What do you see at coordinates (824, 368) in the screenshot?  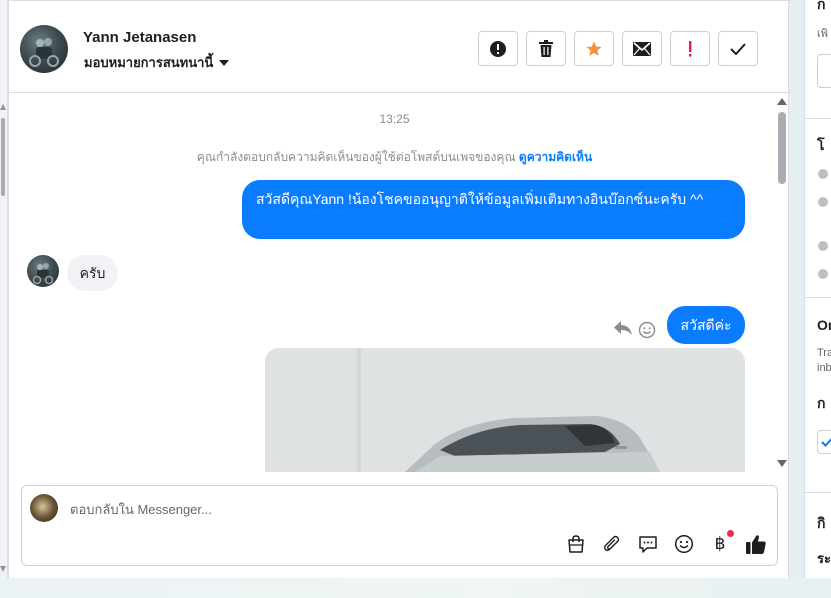 I see `sidebar-text: inb` at bounding box center [824, 368].